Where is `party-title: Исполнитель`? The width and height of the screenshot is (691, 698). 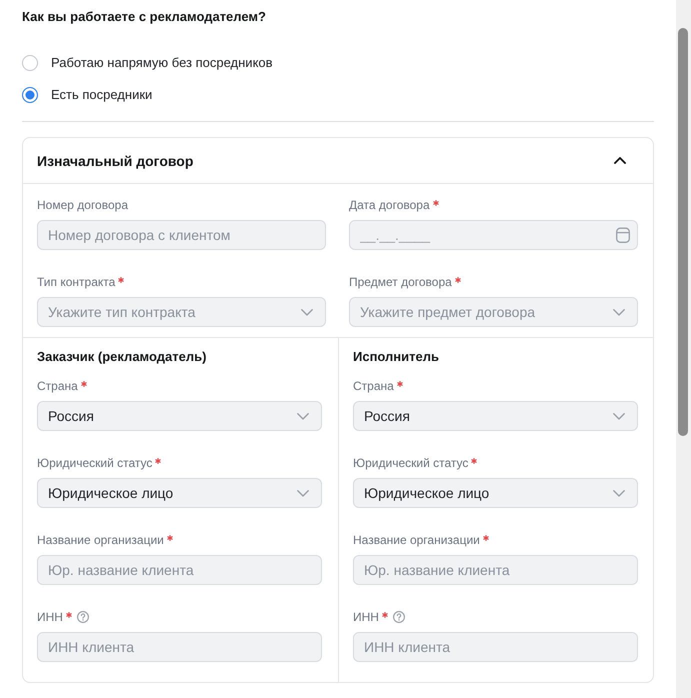 party-title: Исполнитель is located at coordinates (396, 357).